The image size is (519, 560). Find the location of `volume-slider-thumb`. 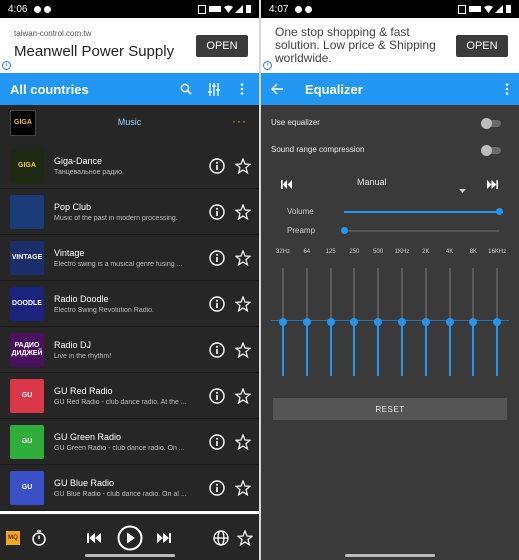

volume-slider-thumb is located at coordinates (499, 211).